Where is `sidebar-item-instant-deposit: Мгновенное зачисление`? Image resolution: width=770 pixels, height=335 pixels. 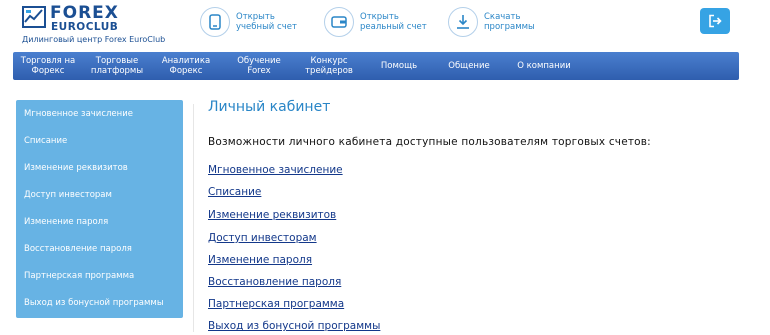 sidebar-item-instant-deposit: Мгновенное зачисление is located at coordinates (78, 114).